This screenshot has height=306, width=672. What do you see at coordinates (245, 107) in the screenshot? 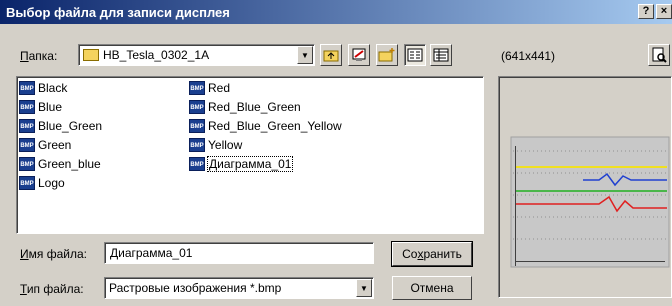
I see `list-item: BMP Red_Blue_Green` at bounding box center [245, 107].